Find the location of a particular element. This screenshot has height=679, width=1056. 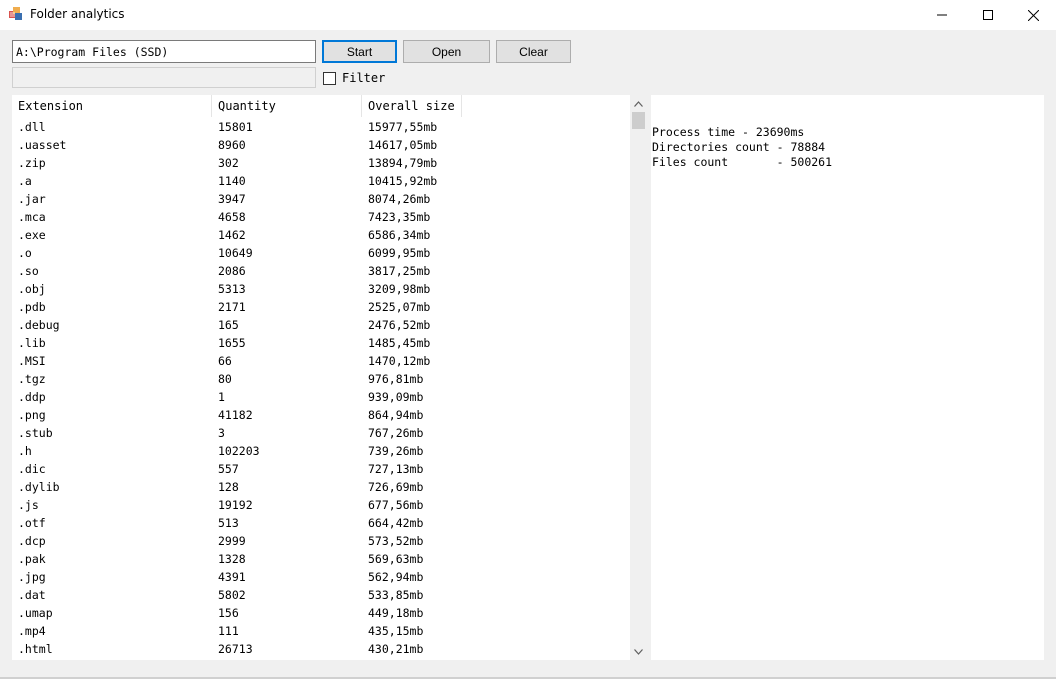

list-item: .ddp 1 939,09mb is located at coordinates (322, 397).